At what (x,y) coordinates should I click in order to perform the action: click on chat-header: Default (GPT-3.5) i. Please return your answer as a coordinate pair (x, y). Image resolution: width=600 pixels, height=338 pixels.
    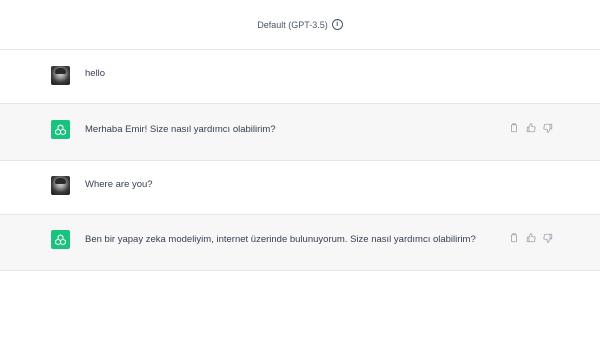
    Looking at the image, I should click on (300, 25).